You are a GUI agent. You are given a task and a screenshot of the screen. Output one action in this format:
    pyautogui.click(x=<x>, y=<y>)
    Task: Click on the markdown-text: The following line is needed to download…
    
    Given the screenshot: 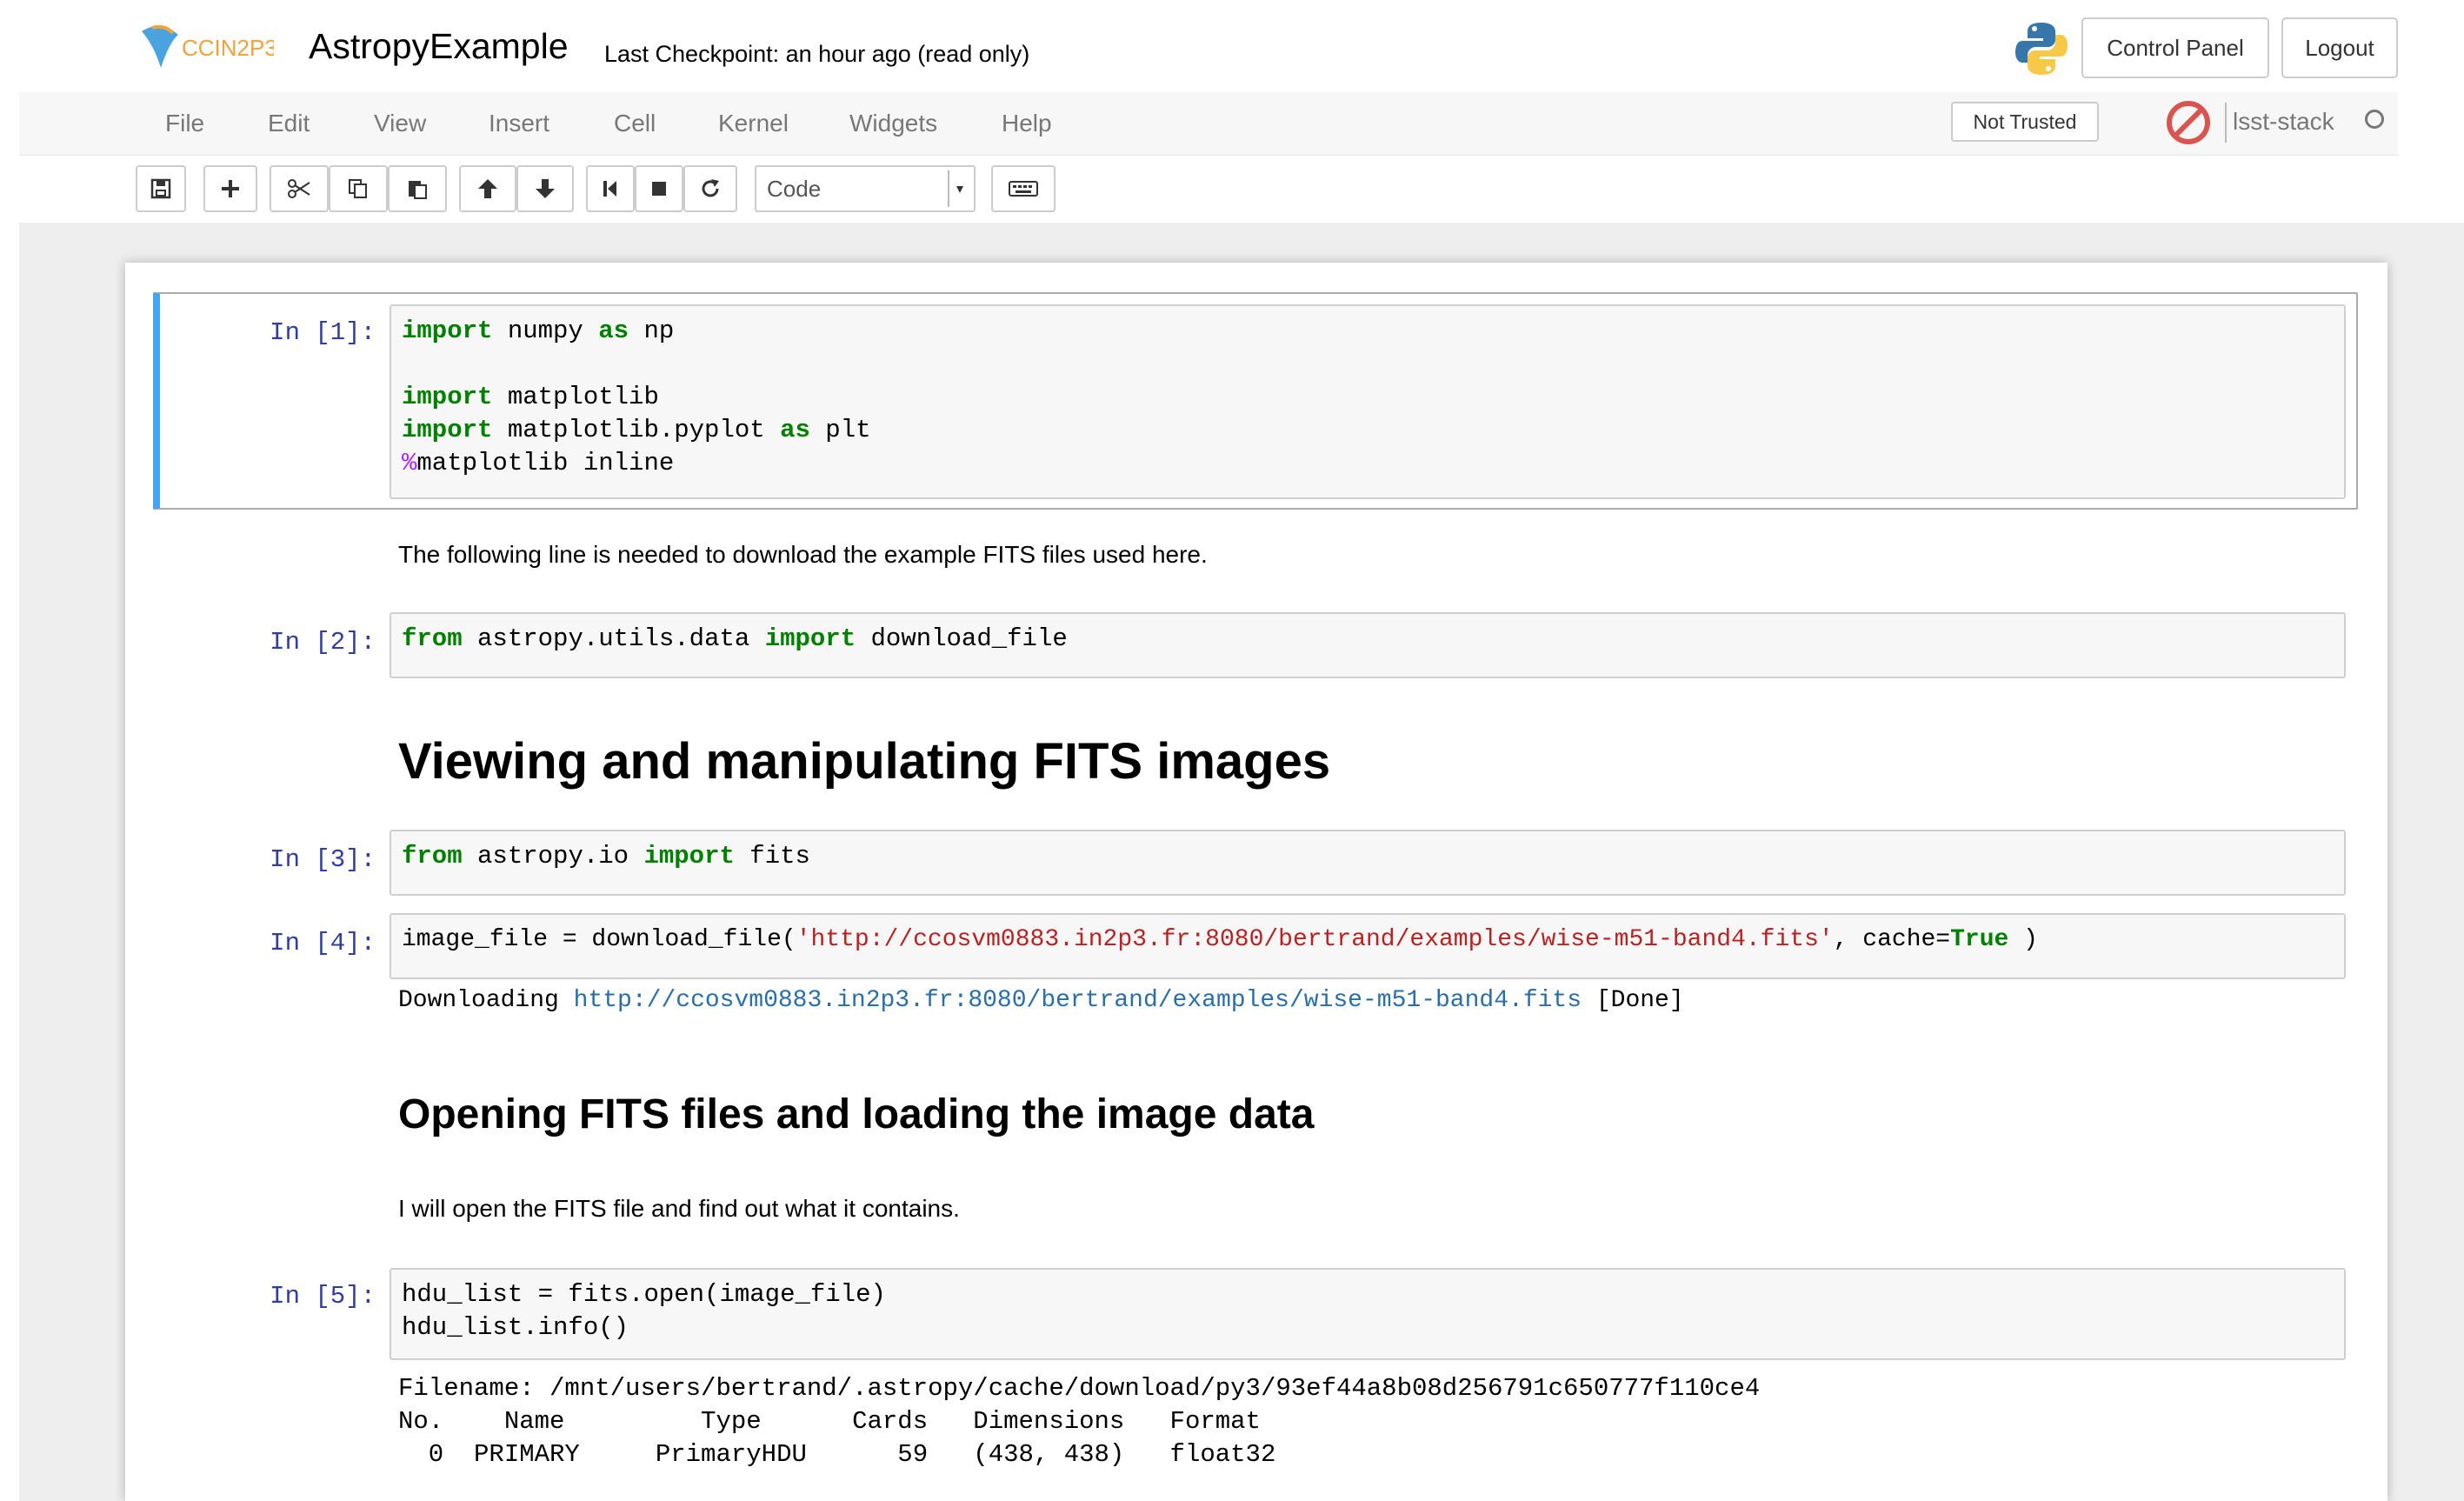 What is the action you would take?
    pyautogui.click(x=803, y=554)
    